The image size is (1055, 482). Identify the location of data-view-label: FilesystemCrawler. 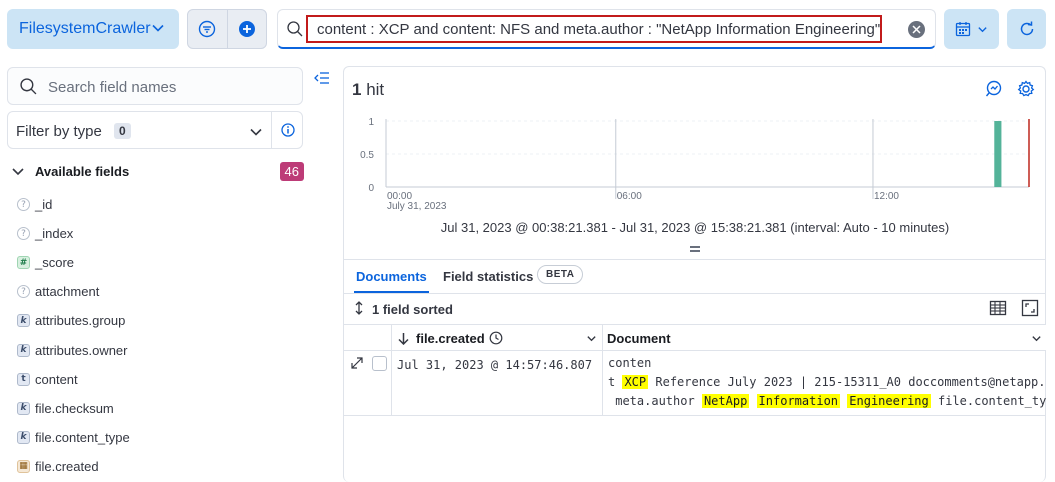
(85, 28).